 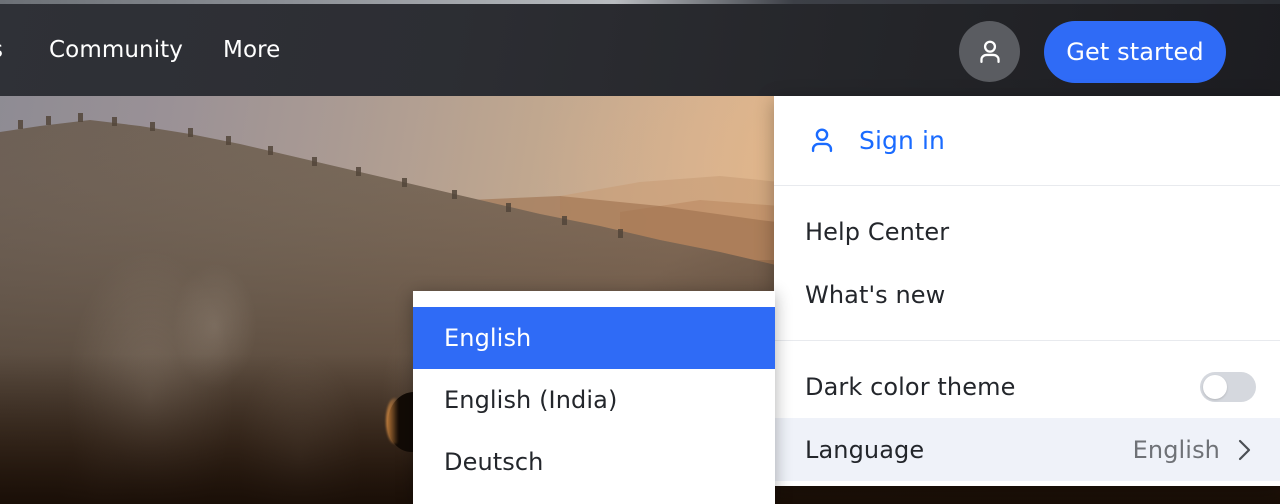 What do you see at coordinates (910, 386) in the screenshot?
I see `dark-color-theme-label: Dark color theme` at bounding box center [910, 386].